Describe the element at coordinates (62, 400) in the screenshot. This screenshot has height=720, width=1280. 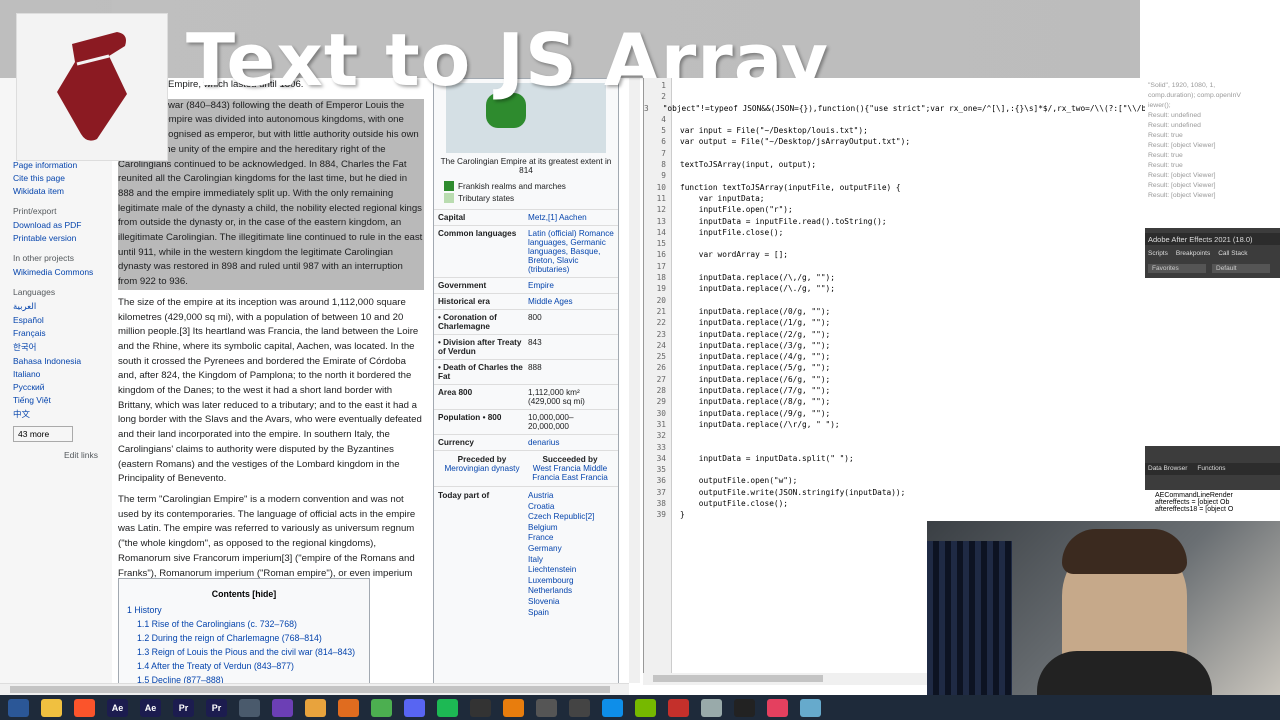
I see `sidebar-language-link: Tiếng Việt` at that location.